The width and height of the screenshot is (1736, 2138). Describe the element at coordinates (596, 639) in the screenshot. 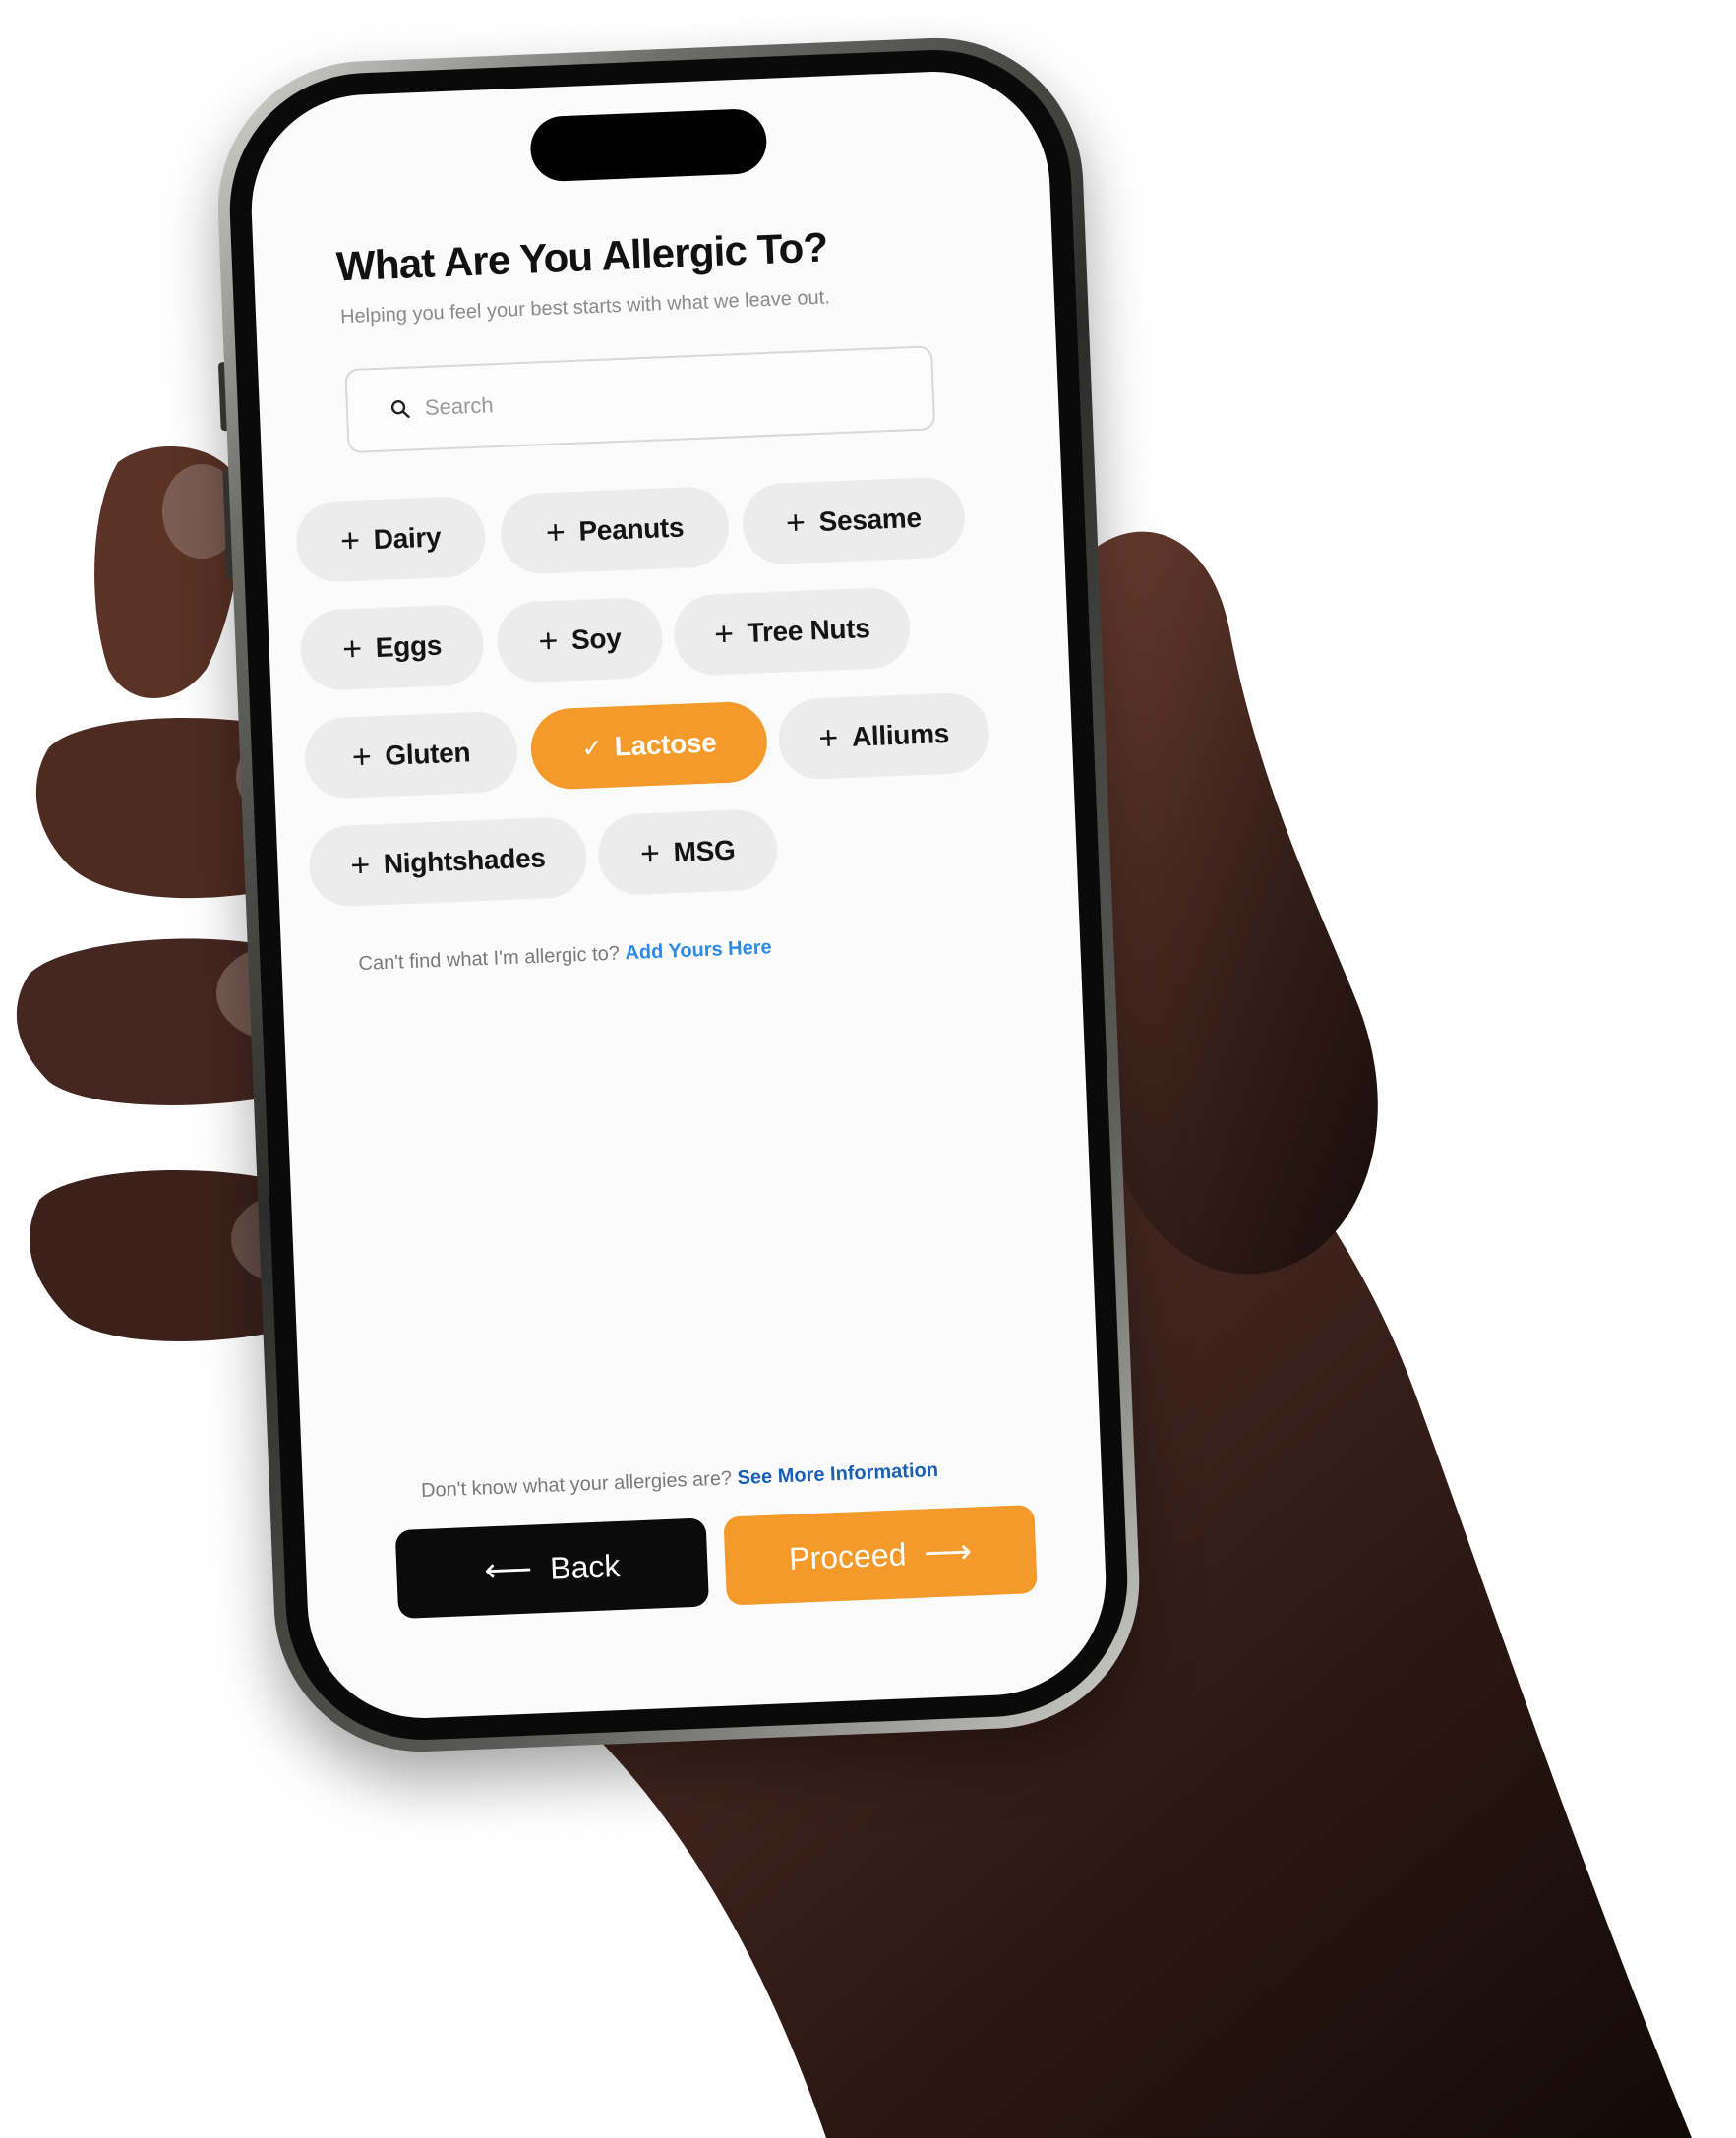

I see `chip-label: Soy` at that location.